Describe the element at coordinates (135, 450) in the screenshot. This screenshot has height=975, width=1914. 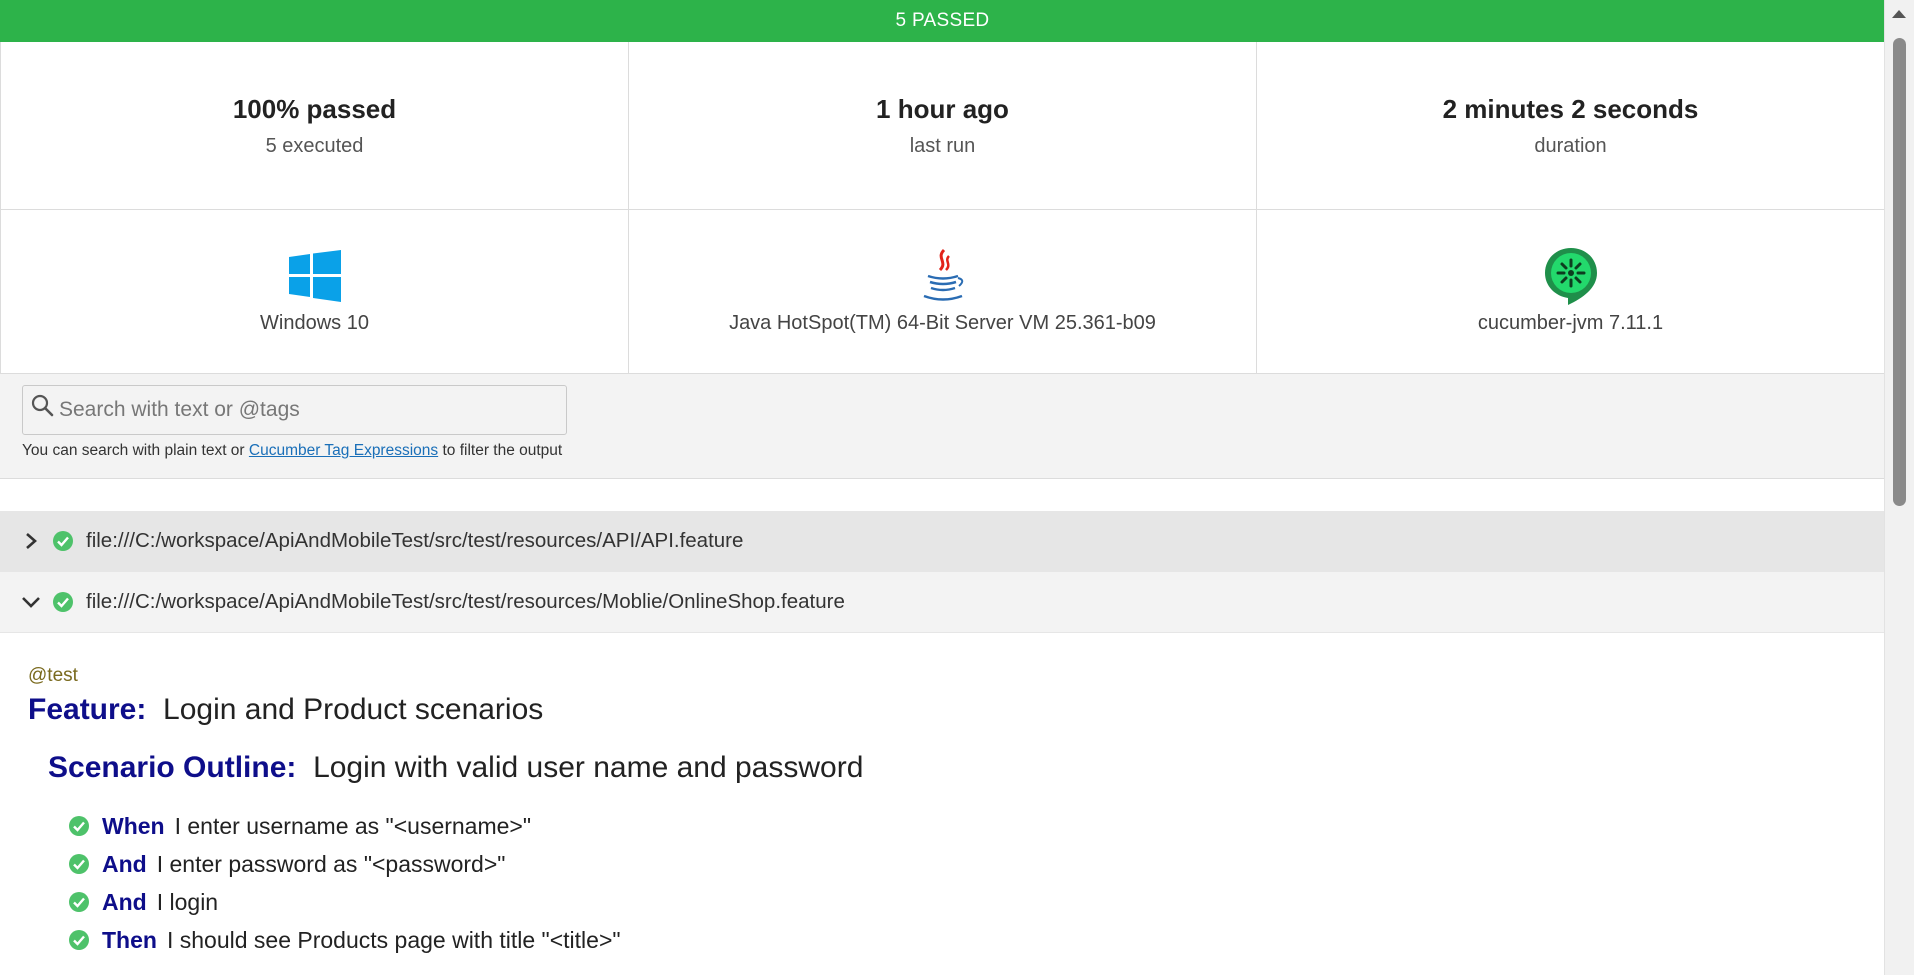
I see `search-hint-prefix: You can search with plain text or` at that location.